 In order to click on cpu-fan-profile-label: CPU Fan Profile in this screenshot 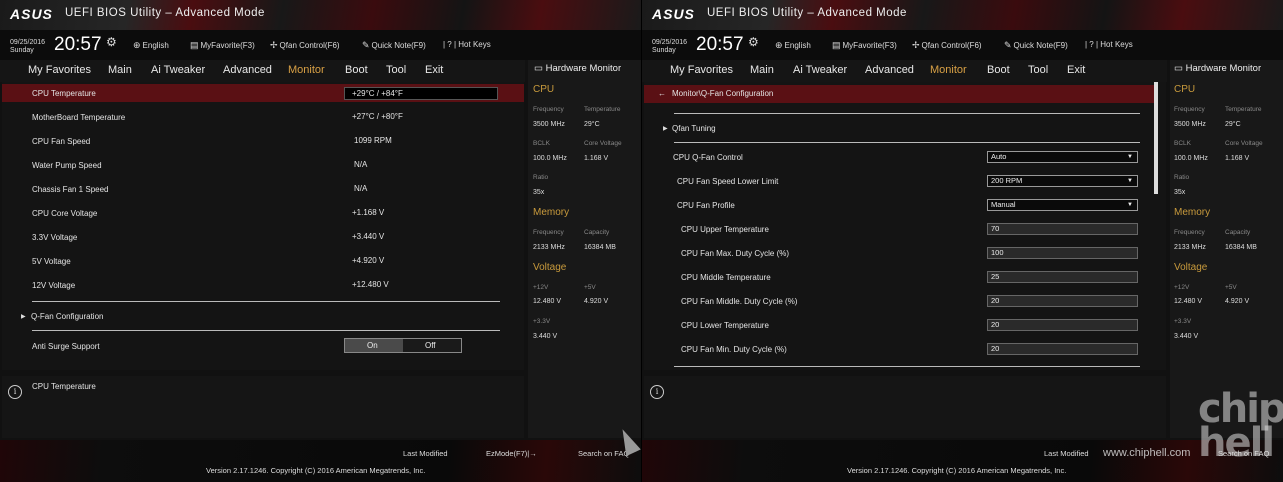, I will do `click(706, 205)`.